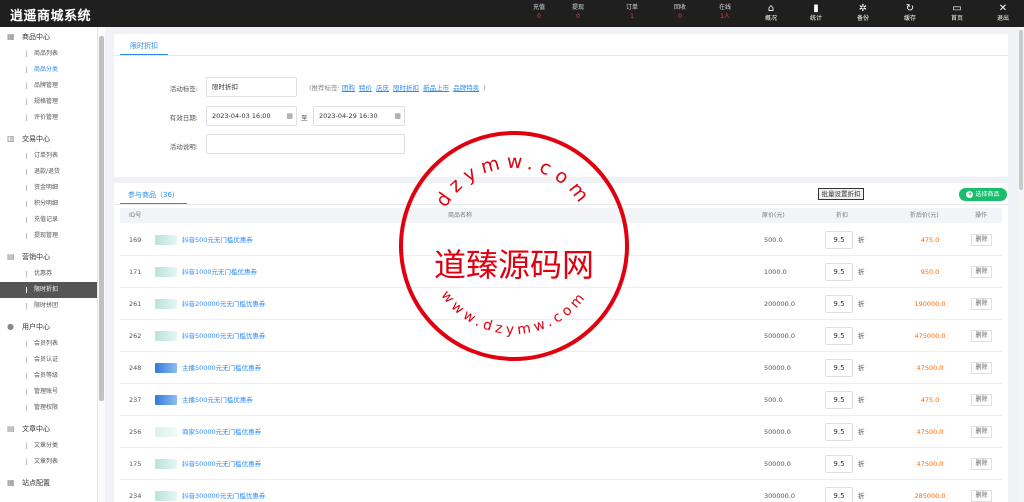 Image resolution: width=1024 pixels, height=502 pixels. I want to click on tag-link-group-buy: 团购, so click(348, 88).